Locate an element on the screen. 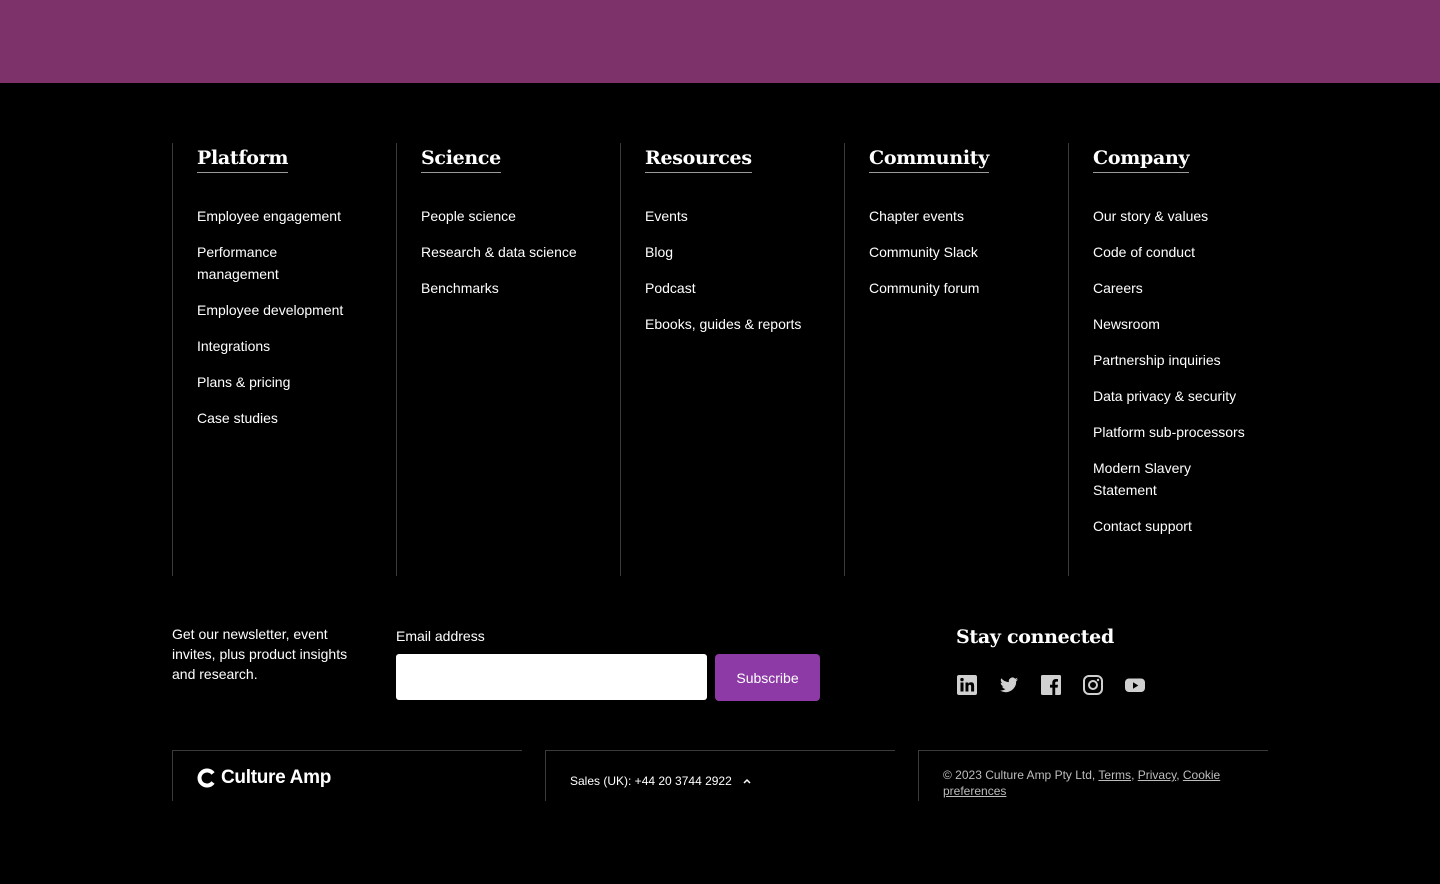 The height and width of the screenshot is (884, 1440). footer-link: Data privacy & security is located at coordinates (1179, 396).